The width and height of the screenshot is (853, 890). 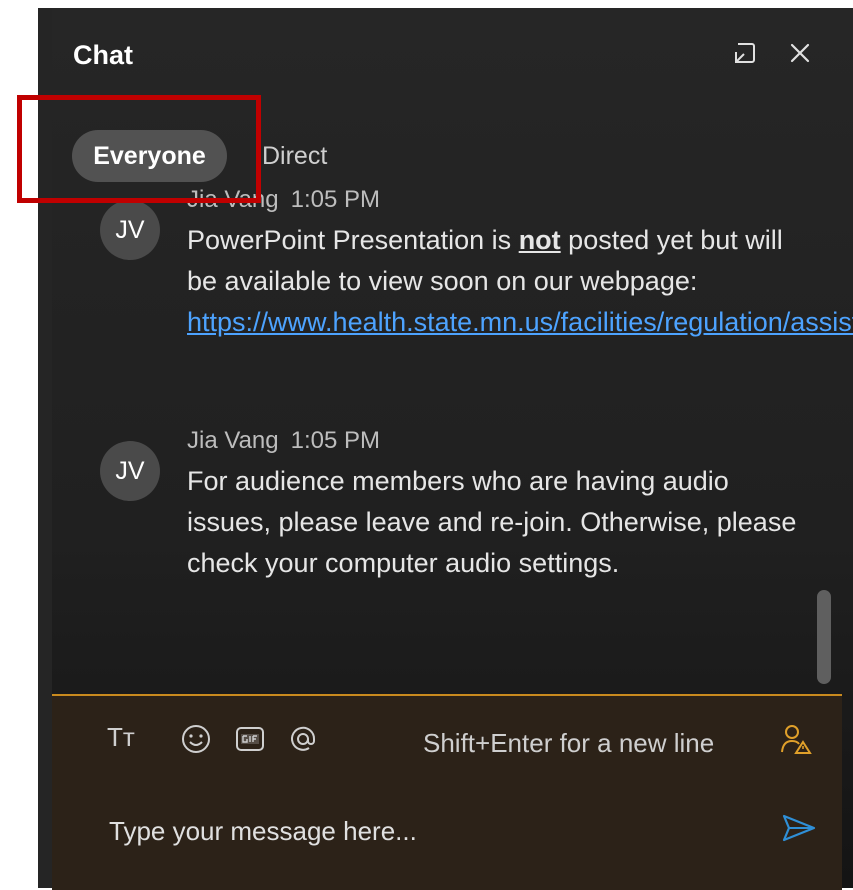 I want to click on text-format-icon: Tᴛ, so click(x=125, y=739).